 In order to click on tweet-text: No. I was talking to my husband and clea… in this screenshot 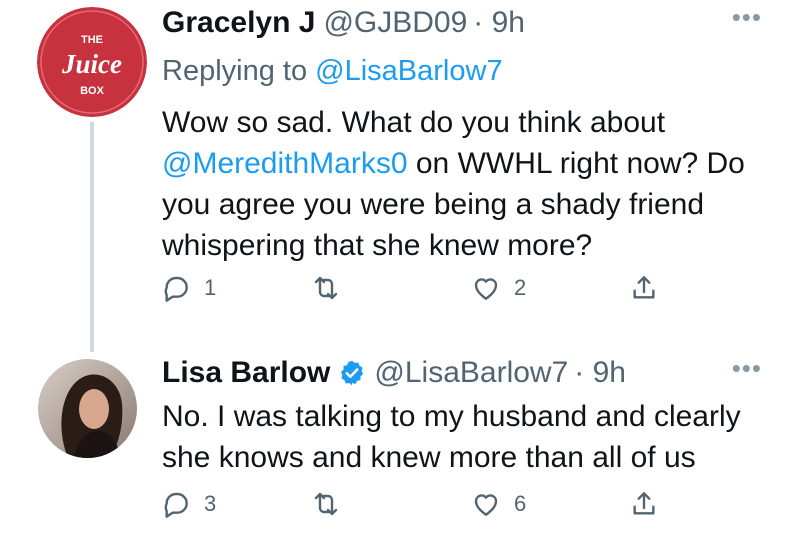, I will do `click(472, 437)`.